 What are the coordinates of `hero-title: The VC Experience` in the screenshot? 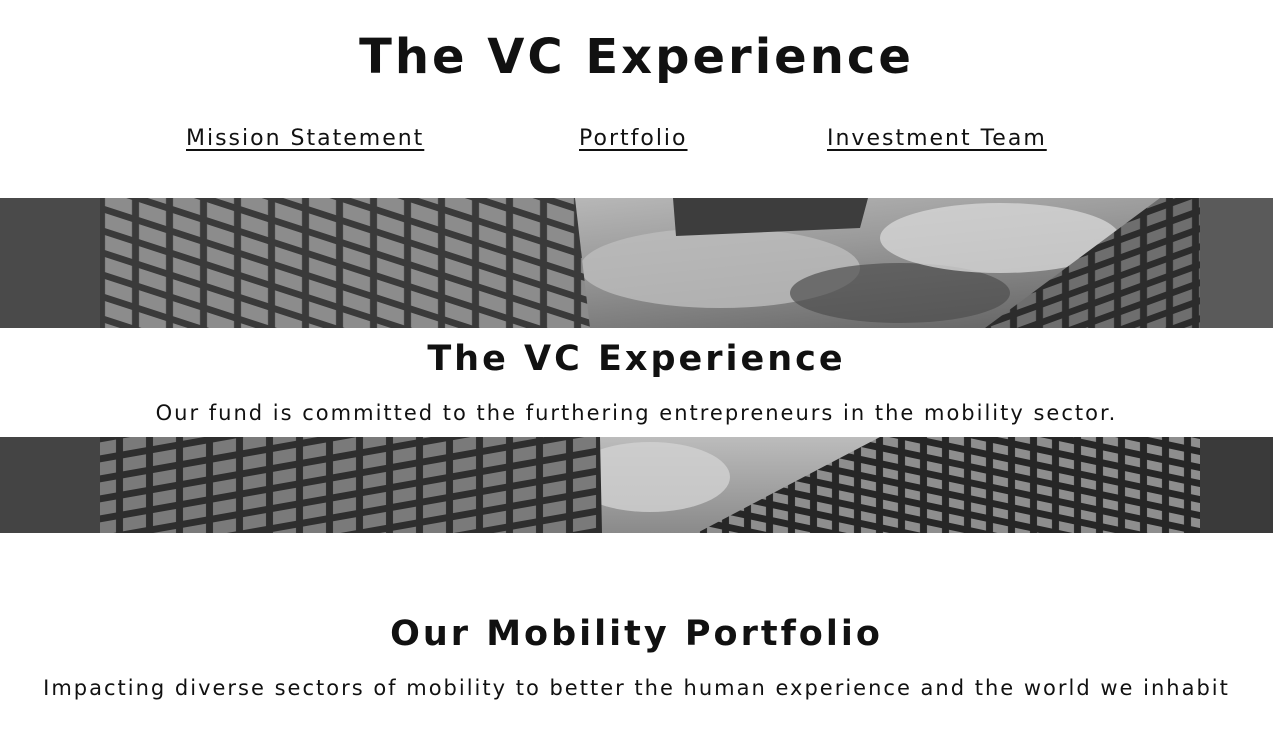 It's located at (636, 359).